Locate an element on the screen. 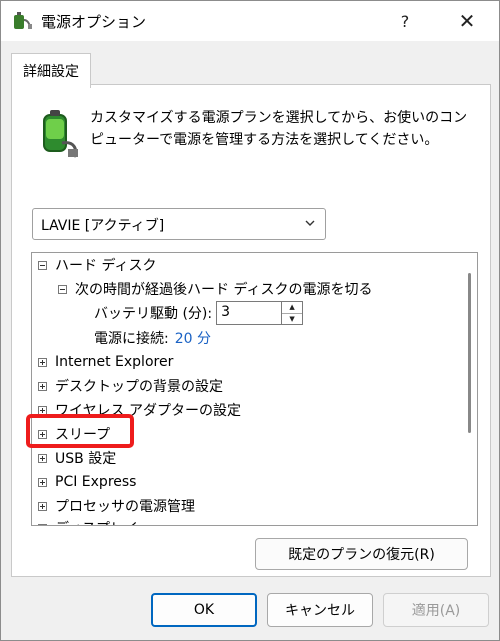  ok-button: OK is located at coordinates (204, 610).